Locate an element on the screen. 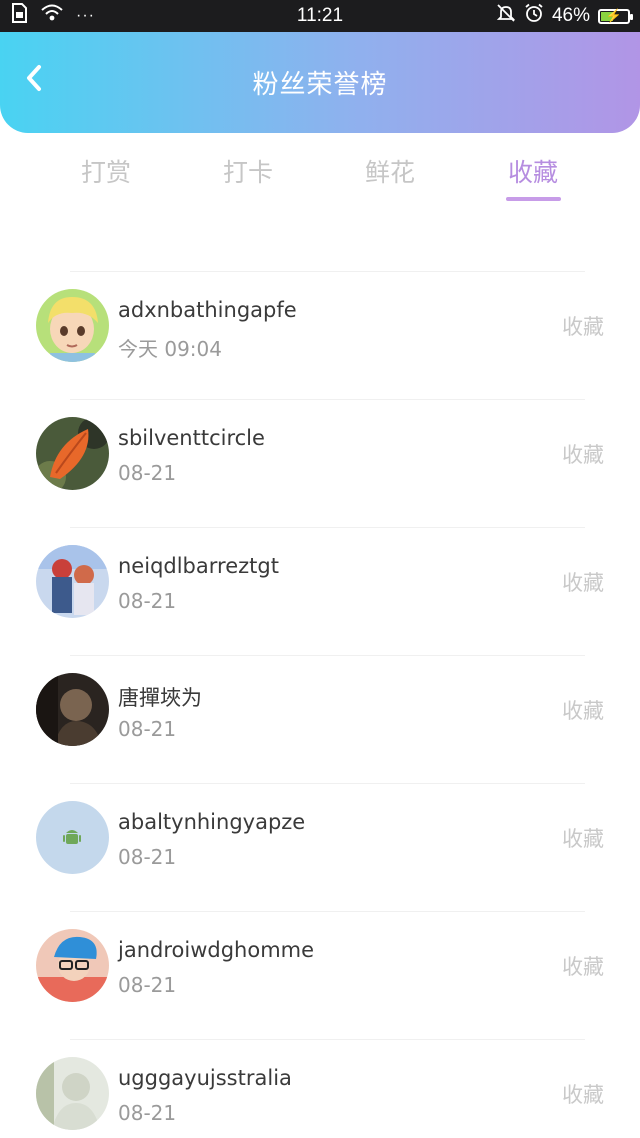 The height and width of the screenshot is (1138, 640). battery-icon: ⚡ is located at coordinates (615, 15).